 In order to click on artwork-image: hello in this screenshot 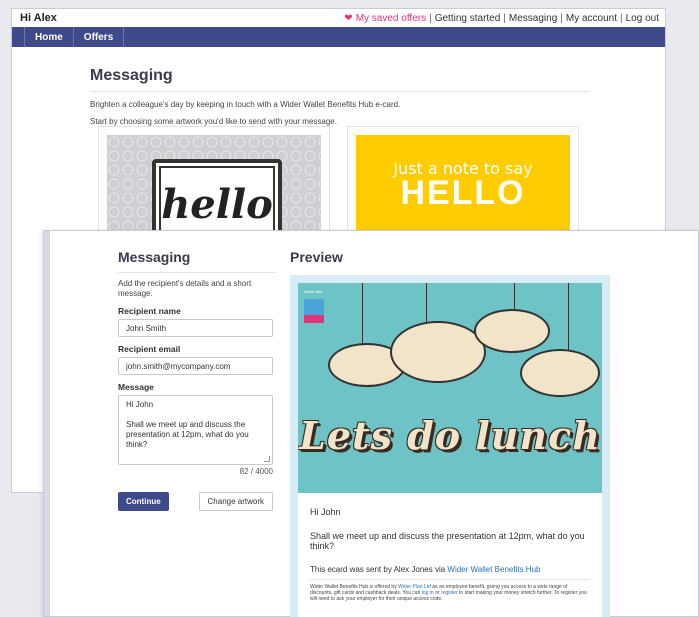, I will do `click(214, 189)`.